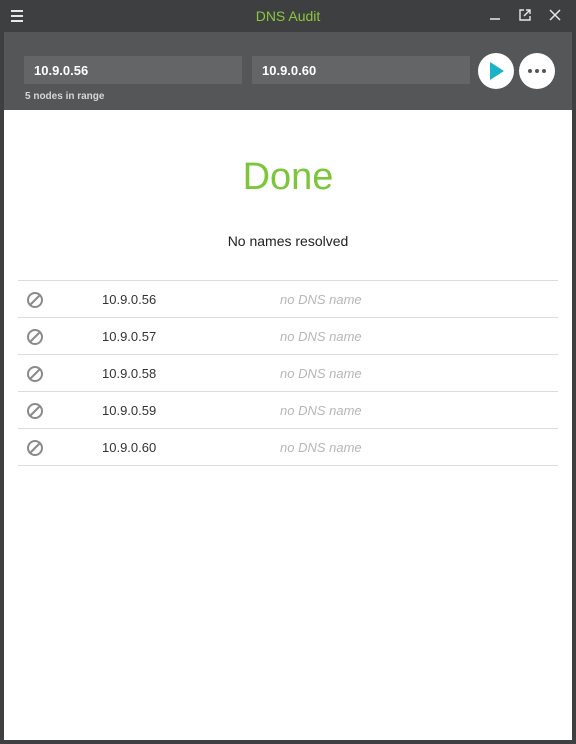 The height and width of the screenshot is (744, 576). I want to click on table-row: 10.9.0.59 no DNS name, so click(288, 410).